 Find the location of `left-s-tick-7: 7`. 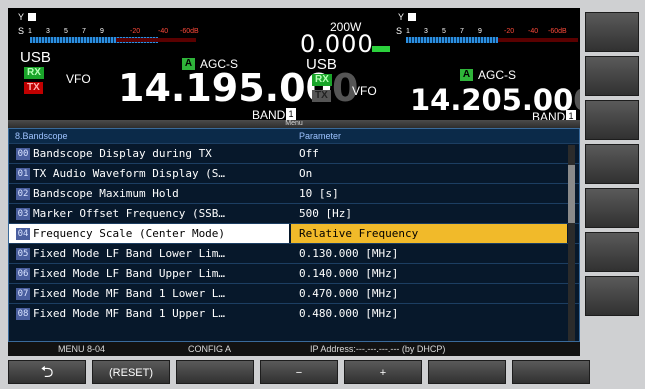

left-s-tick-7: 7 is located at coordinates (84, 31).